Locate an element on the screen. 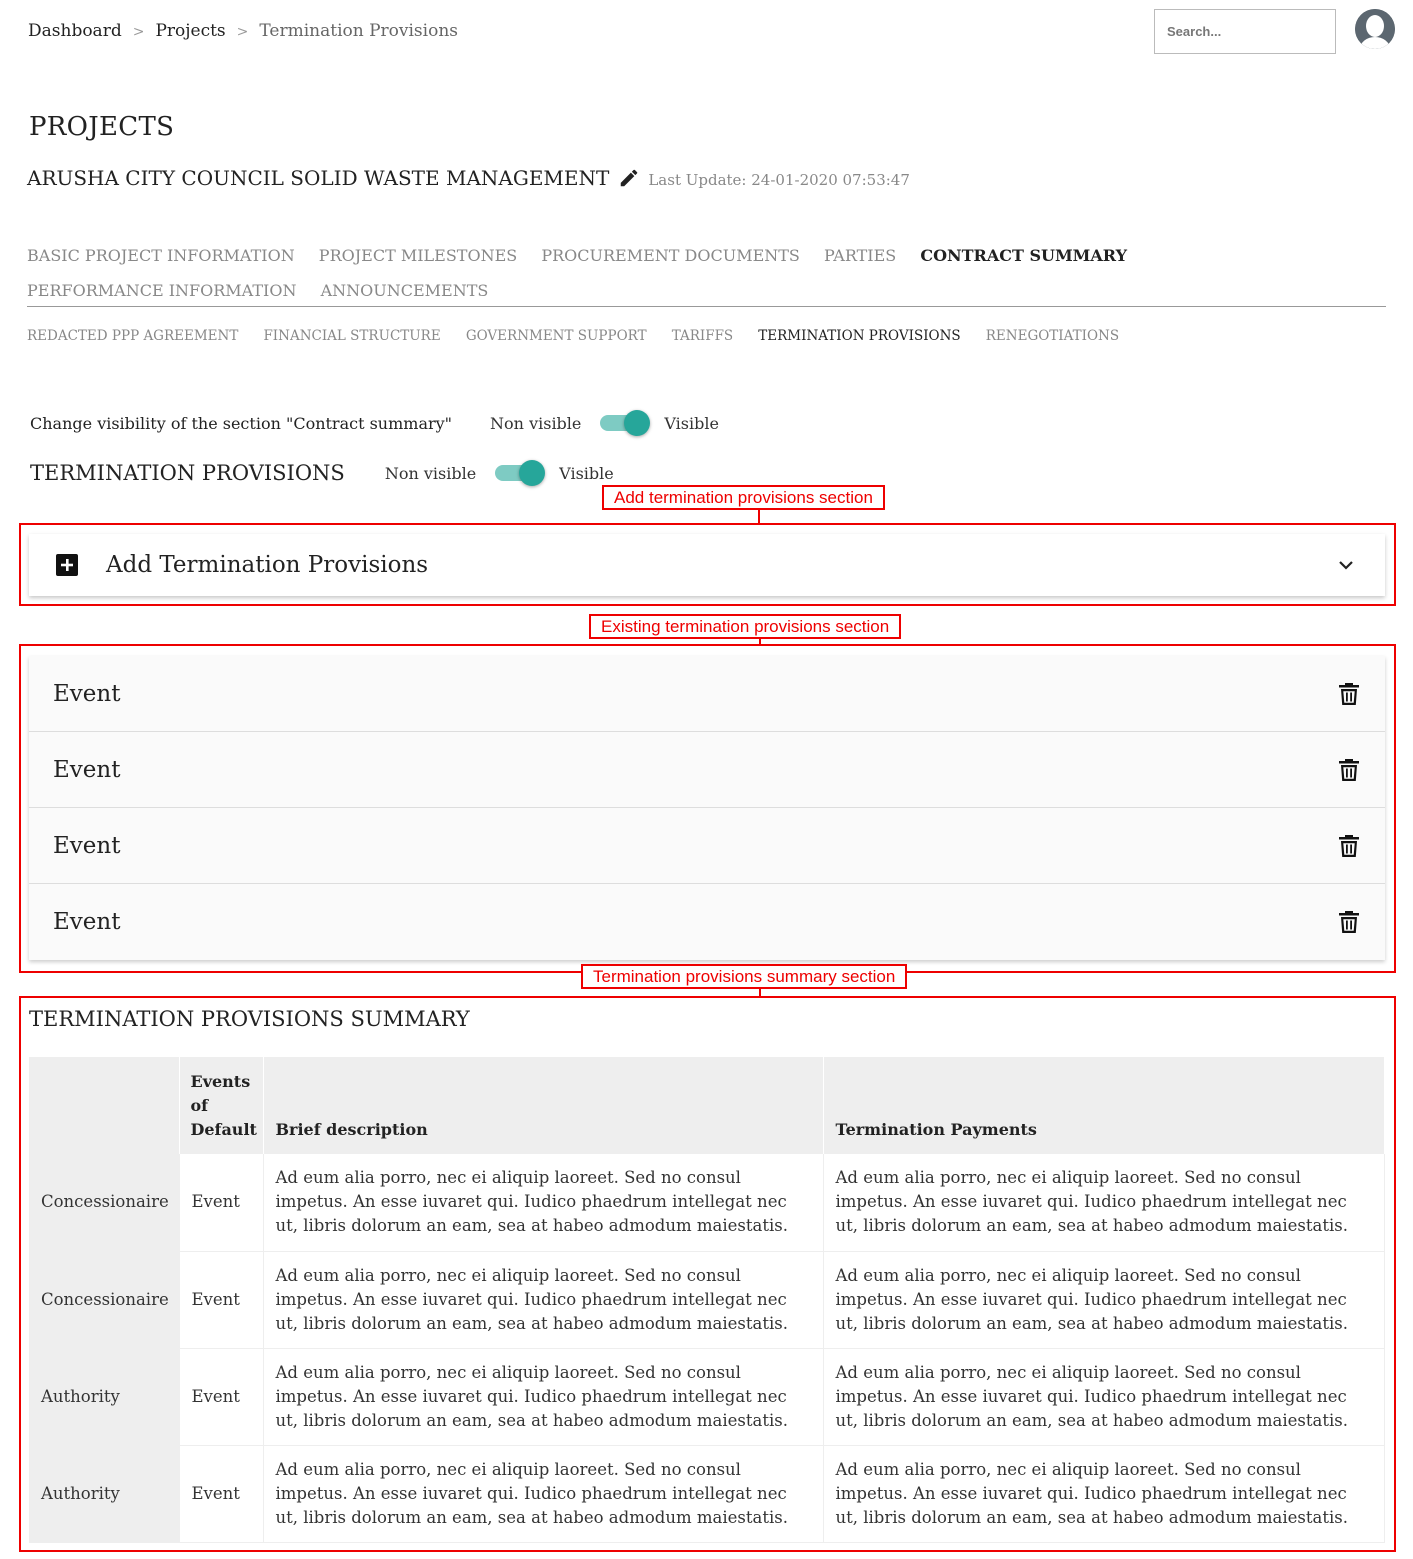 This screenshot has height=1559, width=1413. section-title: TERMINATION PROVISIONS is located at coordinates (187, 473).